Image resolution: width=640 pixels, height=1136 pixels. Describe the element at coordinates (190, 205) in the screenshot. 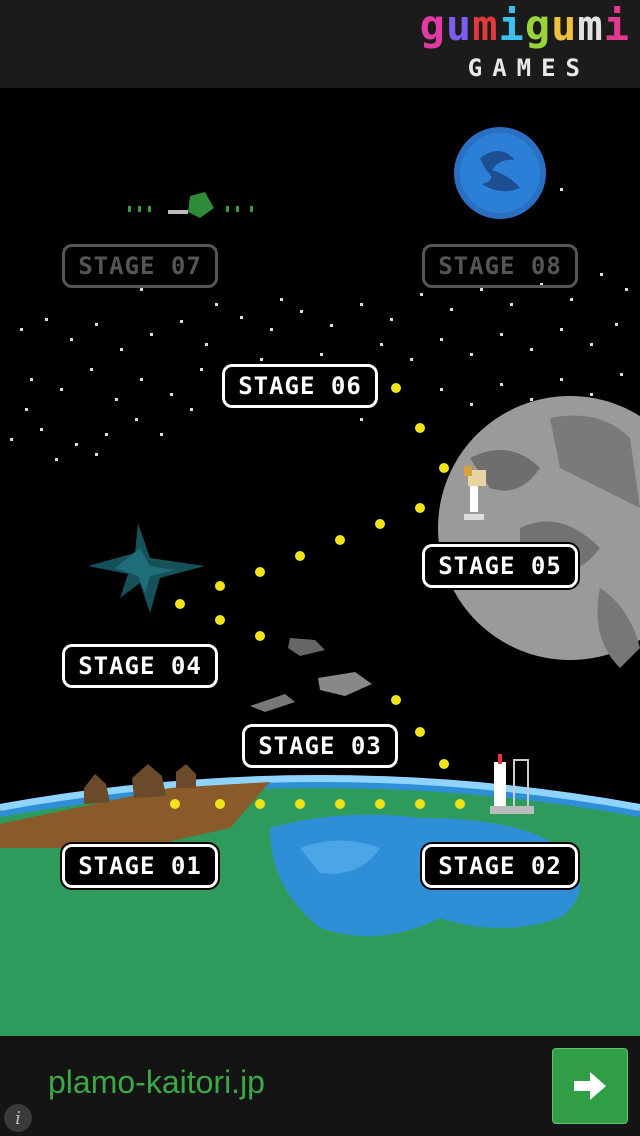

I see `alien-ship` at that location.